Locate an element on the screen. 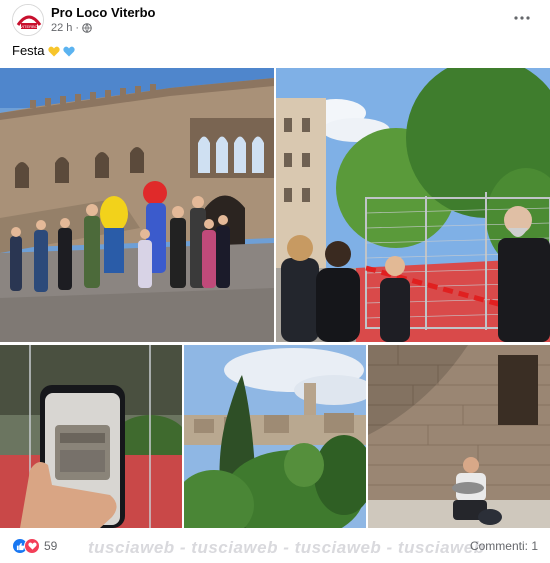  love-icon is located at coordinates (32, 546).